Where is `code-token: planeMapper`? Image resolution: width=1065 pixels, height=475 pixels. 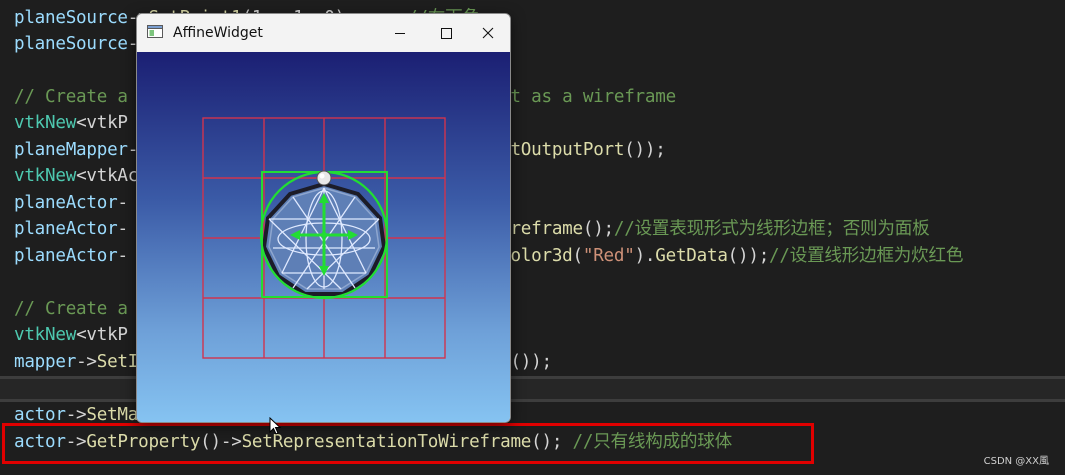 code-token: planeMapper is located at coordinates (71, 150).